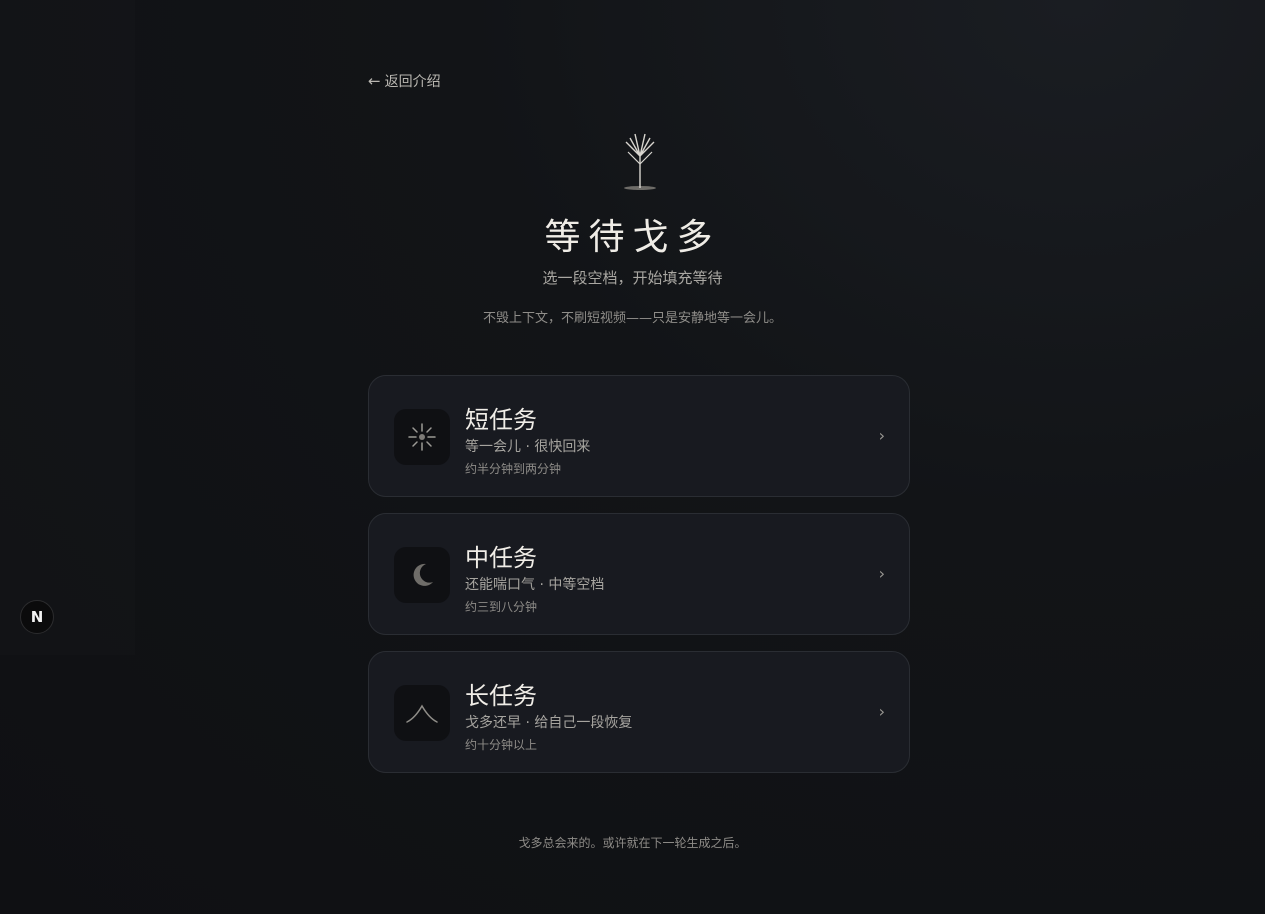 The height and width of the screenshot is (914, 1265). Describe the element at coordinates (513, 469) in the screenshot. I see `card-time: 约半分钟到两分钟` at that location.